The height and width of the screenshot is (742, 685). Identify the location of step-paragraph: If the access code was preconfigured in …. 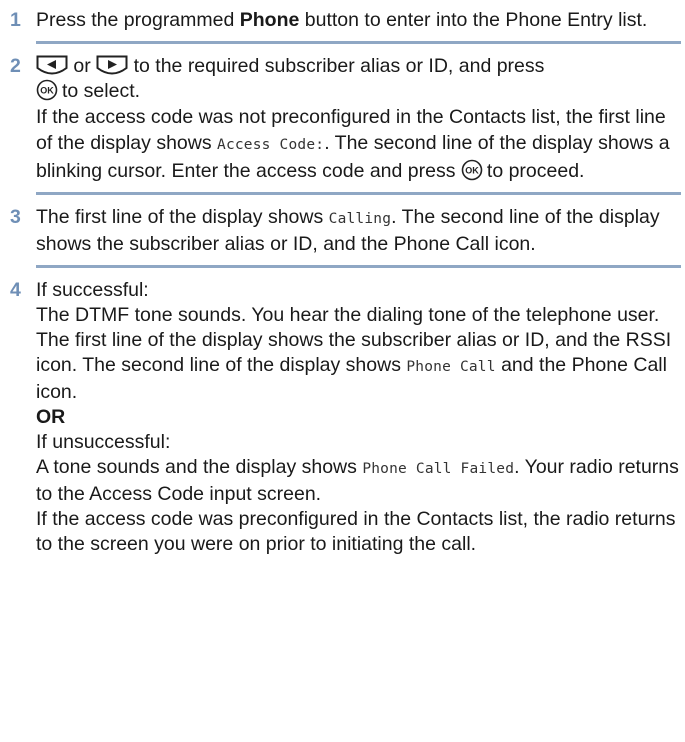
(356, 531).